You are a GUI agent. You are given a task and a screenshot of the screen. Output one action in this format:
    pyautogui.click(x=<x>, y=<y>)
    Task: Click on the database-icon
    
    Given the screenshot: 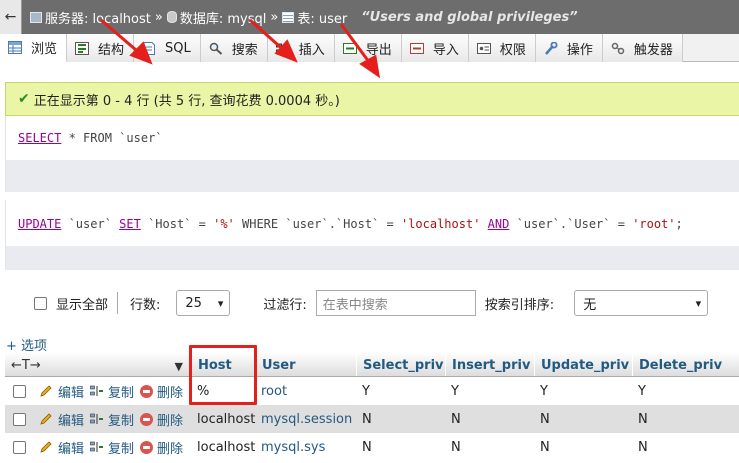 What is the action you would take?
    pyautogui.click(x=171, y=17)
    